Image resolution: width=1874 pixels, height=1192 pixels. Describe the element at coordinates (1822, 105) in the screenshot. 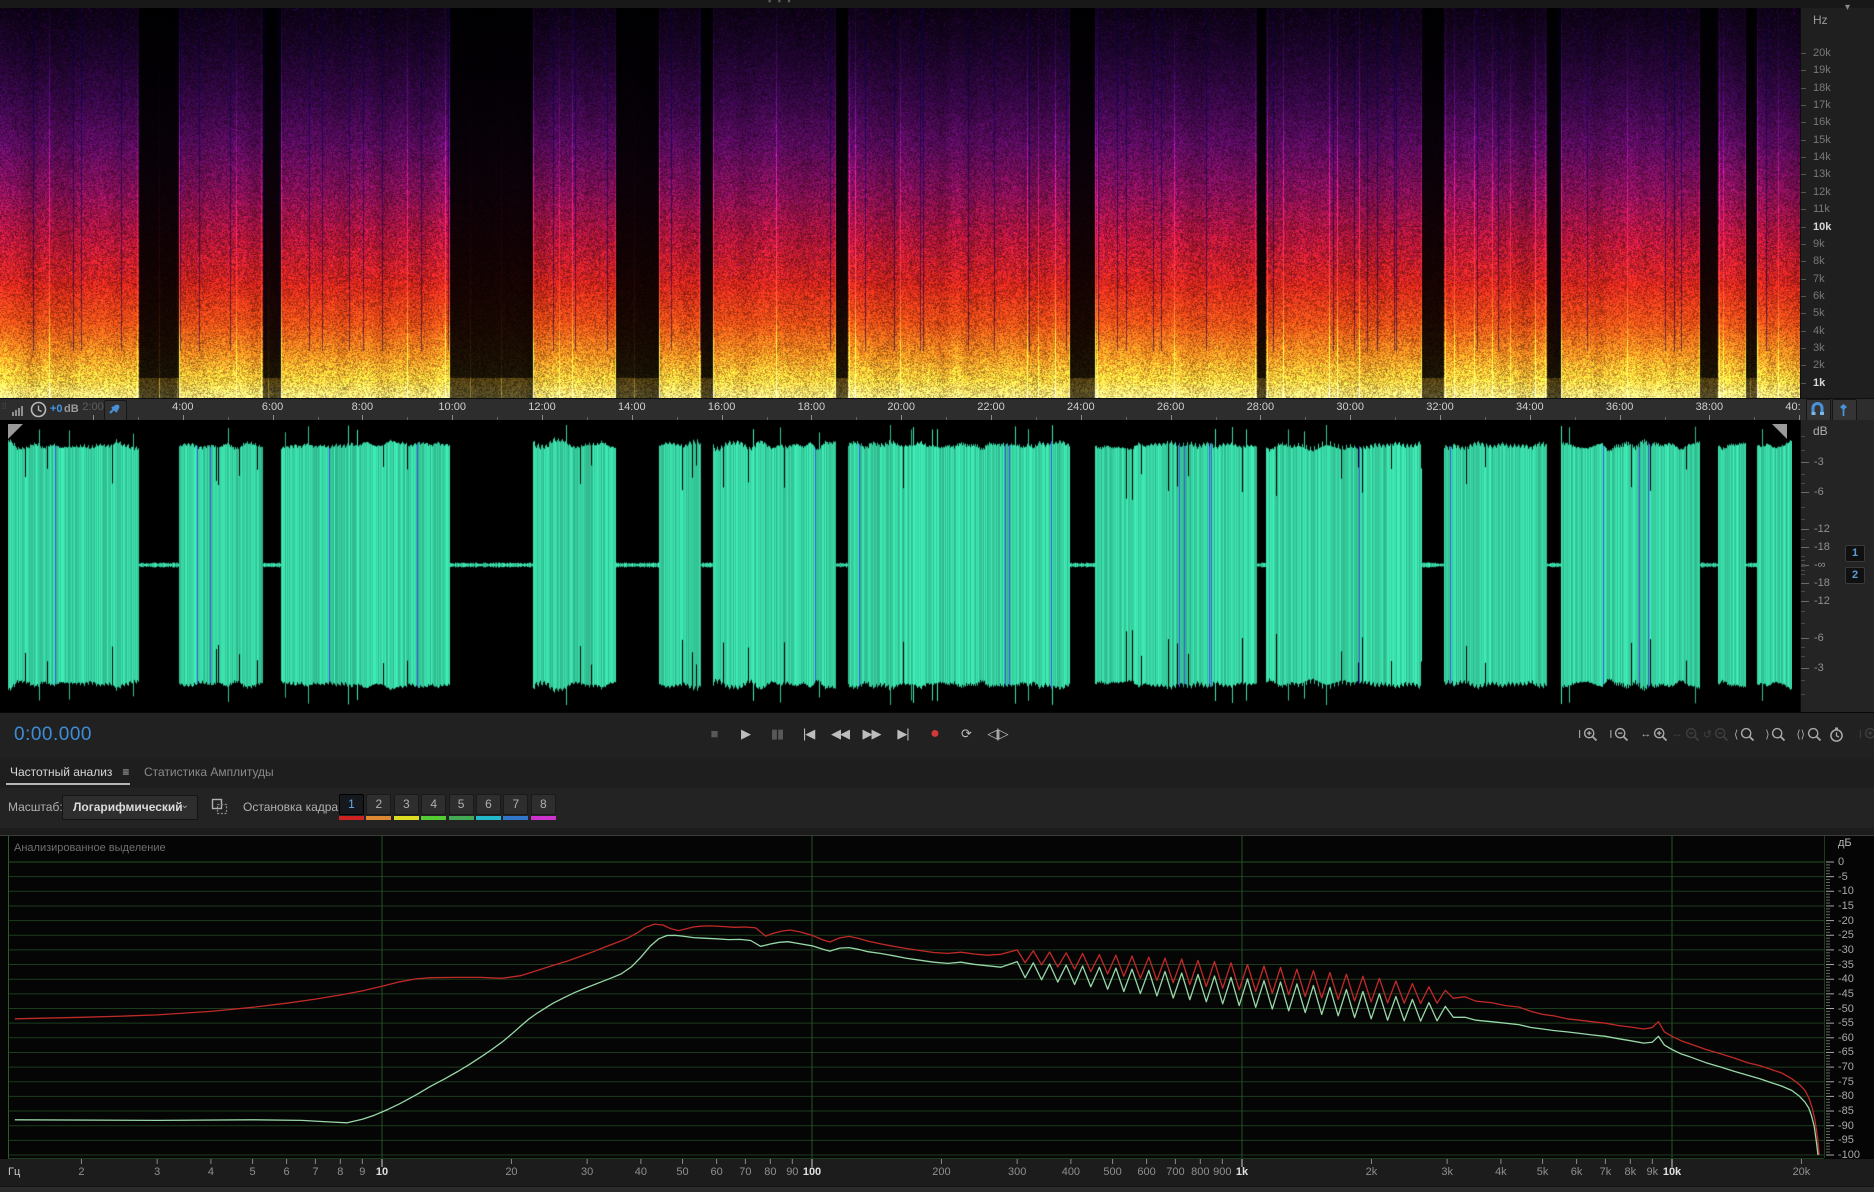

I see `hz-tick-label: 17k` at that location.